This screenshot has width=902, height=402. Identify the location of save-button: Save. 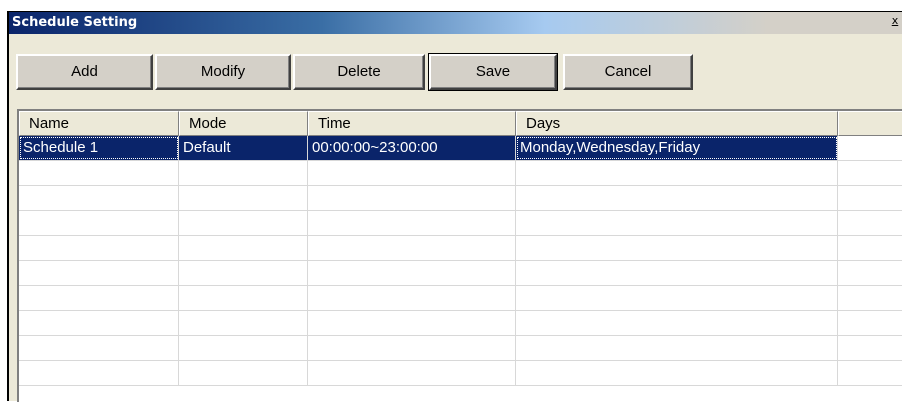
(493, 72).